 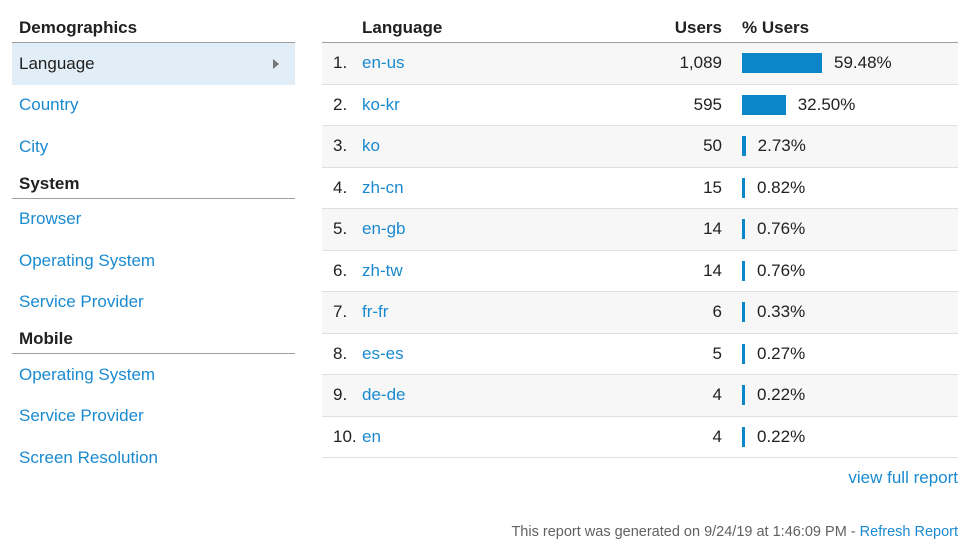 What do you see at coordinates (487, 395) in the screenshot?
I see `language-link: de-de` at bounding box center [487, 395].